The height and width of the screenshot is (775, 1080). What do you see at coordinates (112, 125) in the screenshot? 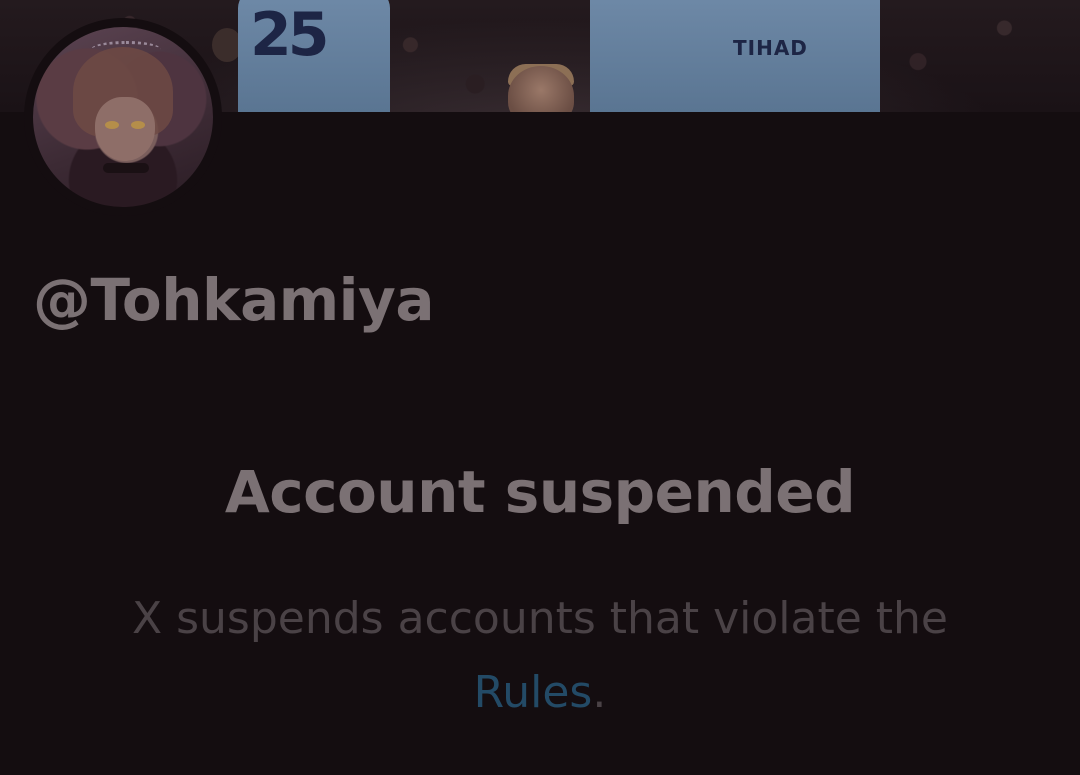
I see `avatar-eye-left` at bounding box center [112, 125].